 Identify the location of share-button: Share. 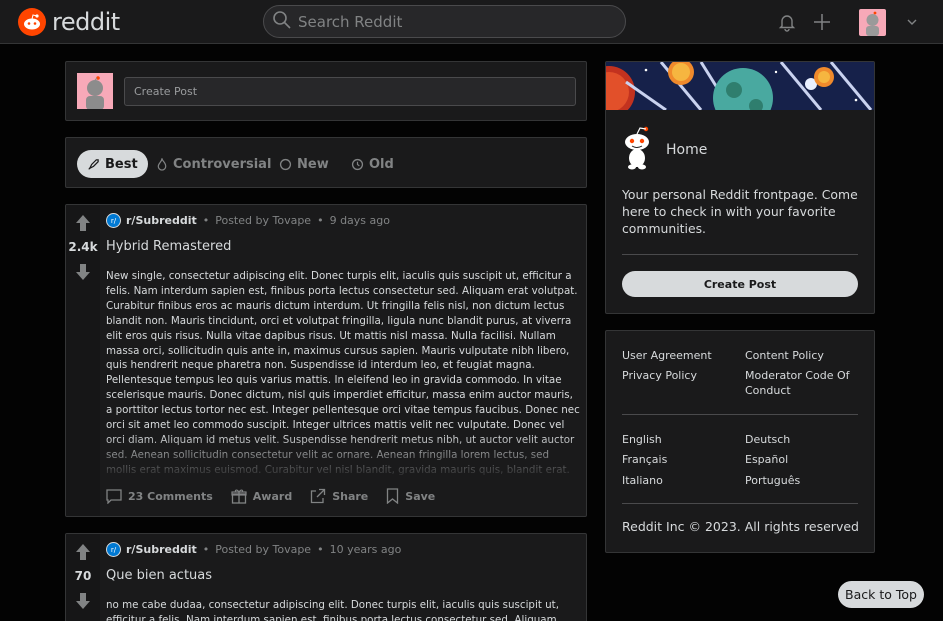
(339, 496).